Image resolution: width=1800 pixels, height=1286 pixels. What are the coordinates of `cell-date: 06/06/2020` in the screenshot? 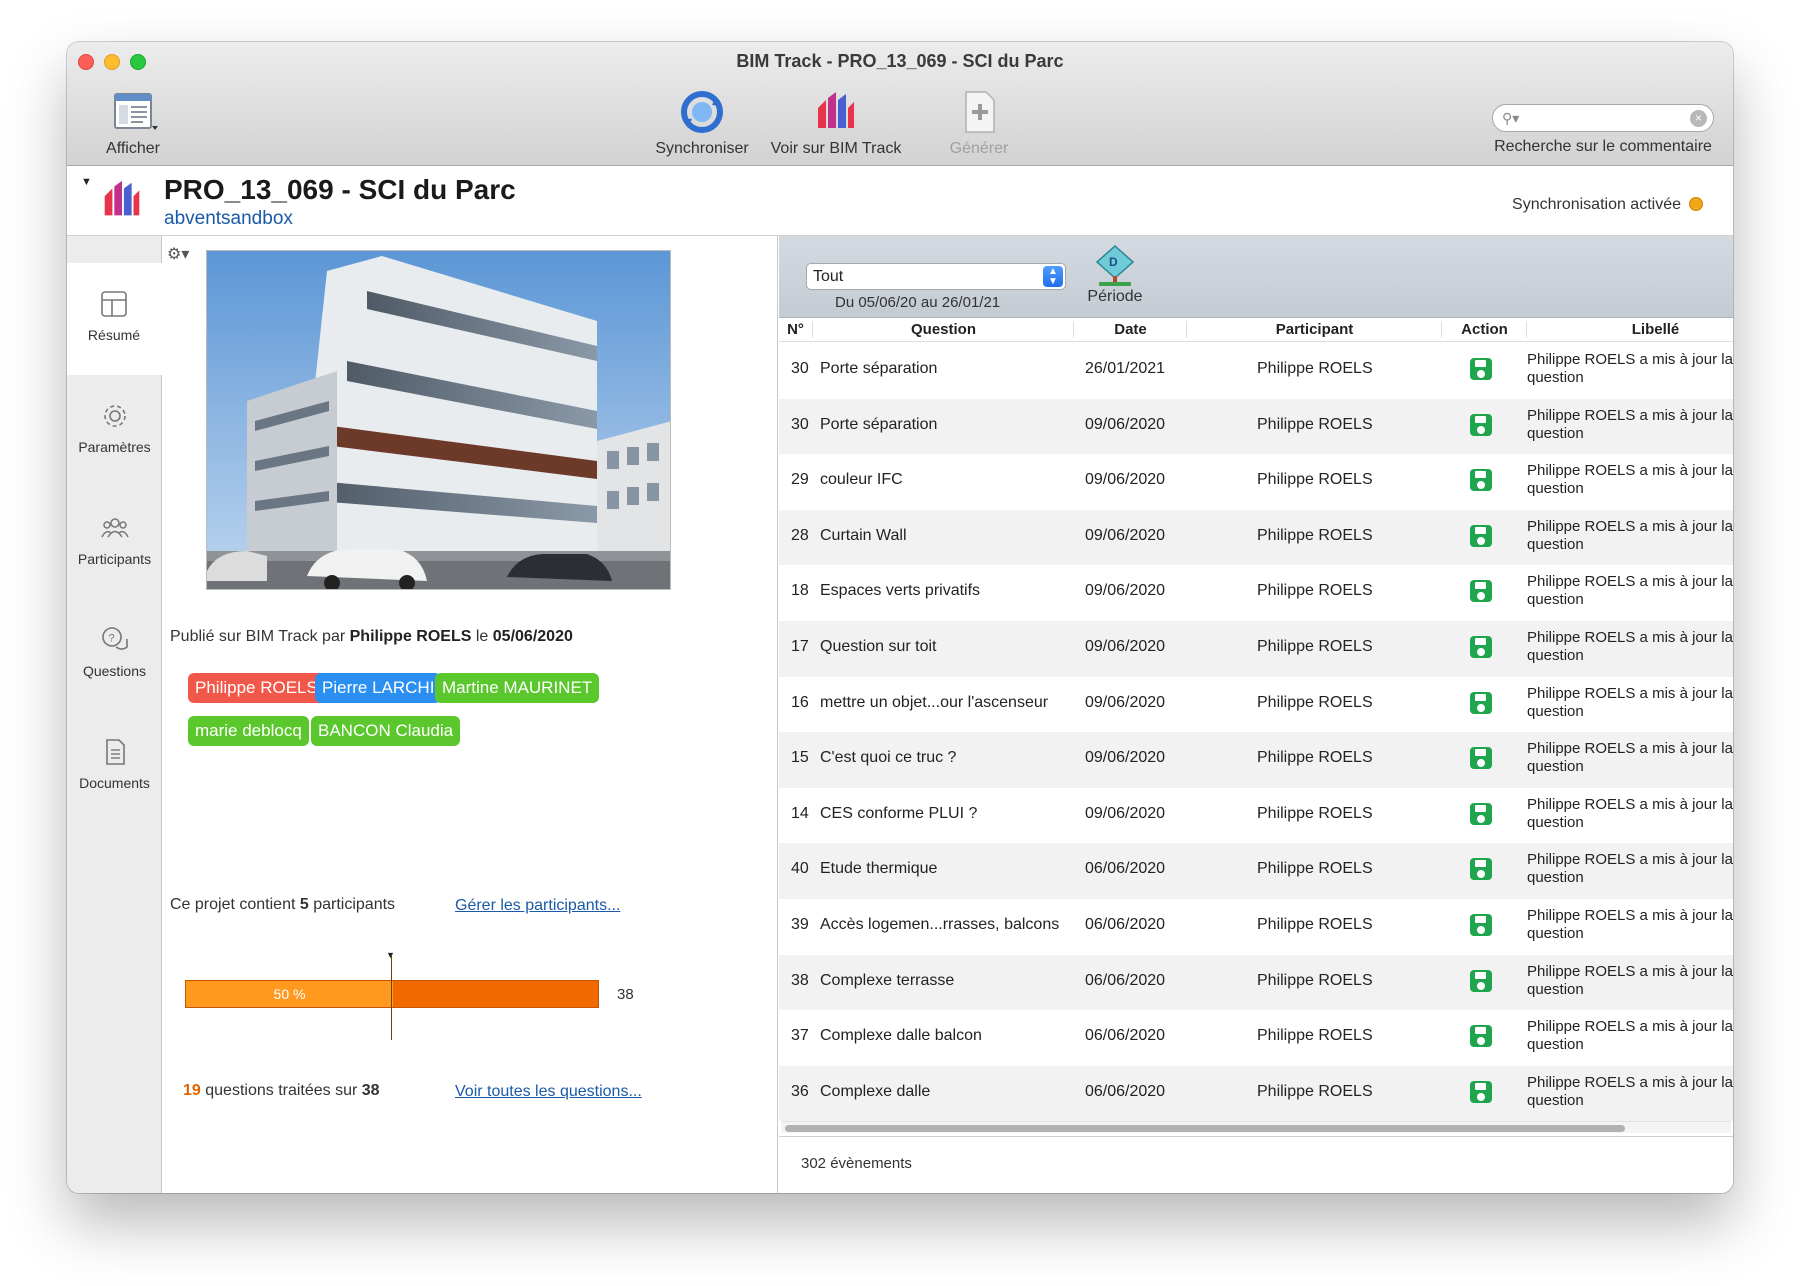 It's located at (1125, 1091).